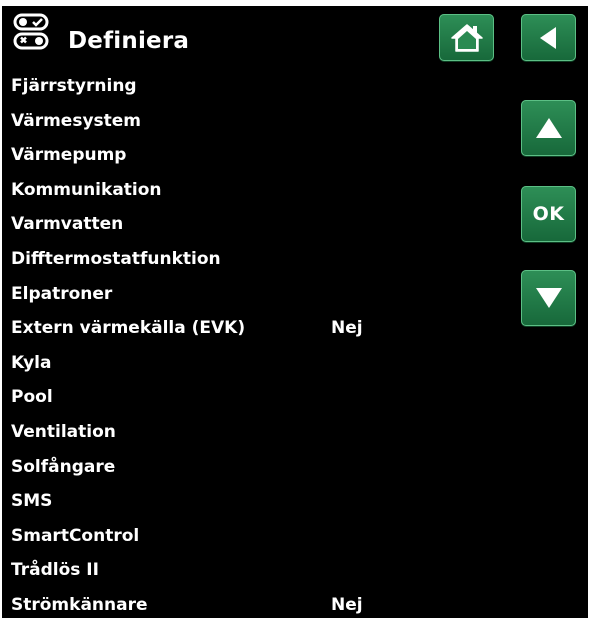 The image size is (592, 621). What do you see at coordinates (55, 570) in the screenshot?
I see `menu-item-label: Trådlös II` at bounding box center [55, 570].